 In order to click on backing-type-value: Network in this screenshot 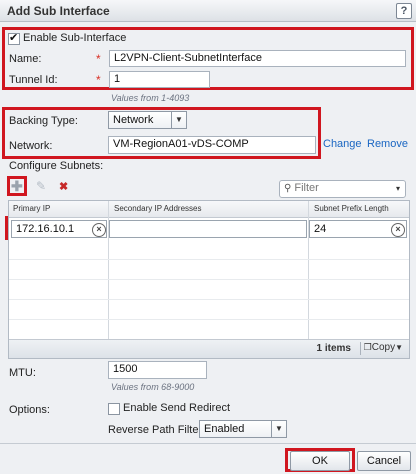, I will do `click(133, 120)`.